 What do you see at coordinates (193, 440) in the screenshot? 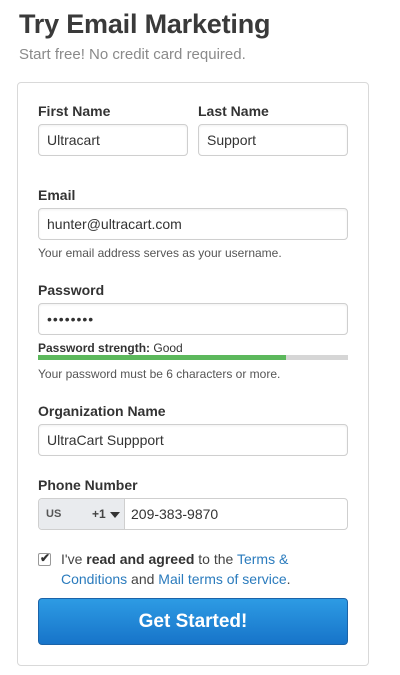
I see `organization-input` at bounding box center [193, 440].